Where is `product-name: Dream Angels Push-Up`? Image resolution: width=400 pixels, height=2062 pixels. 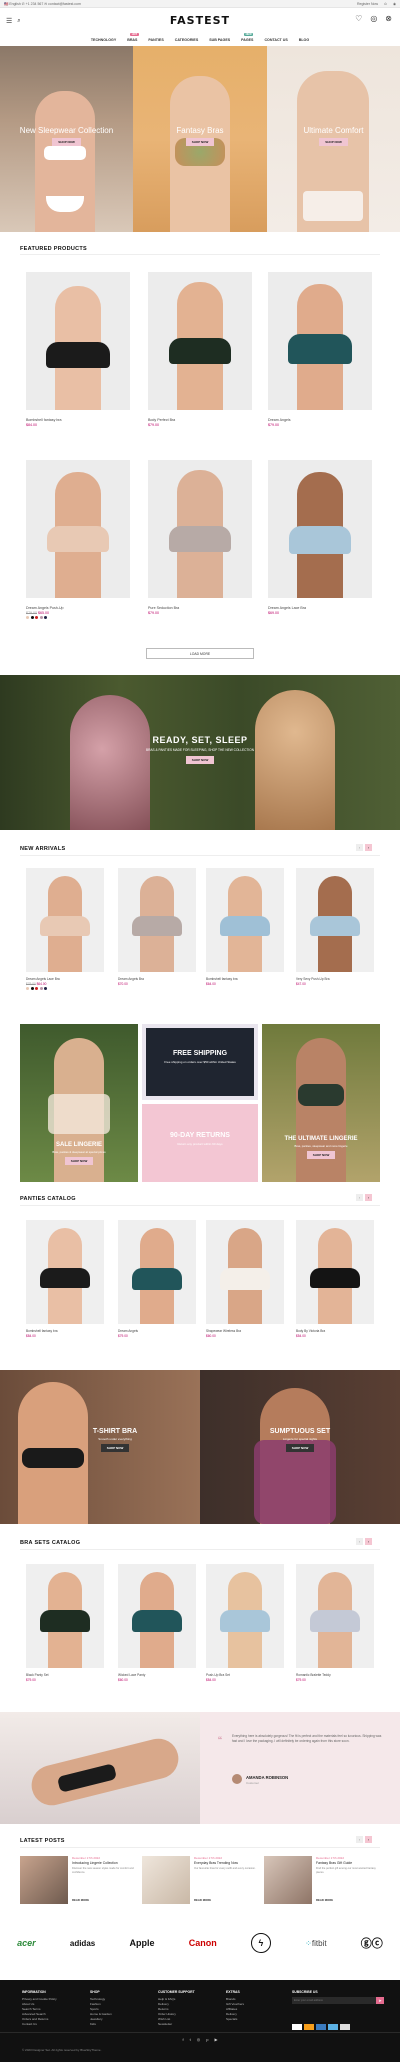
product-name: Dream Angels Push-Up is located at coordinates (78, 608).